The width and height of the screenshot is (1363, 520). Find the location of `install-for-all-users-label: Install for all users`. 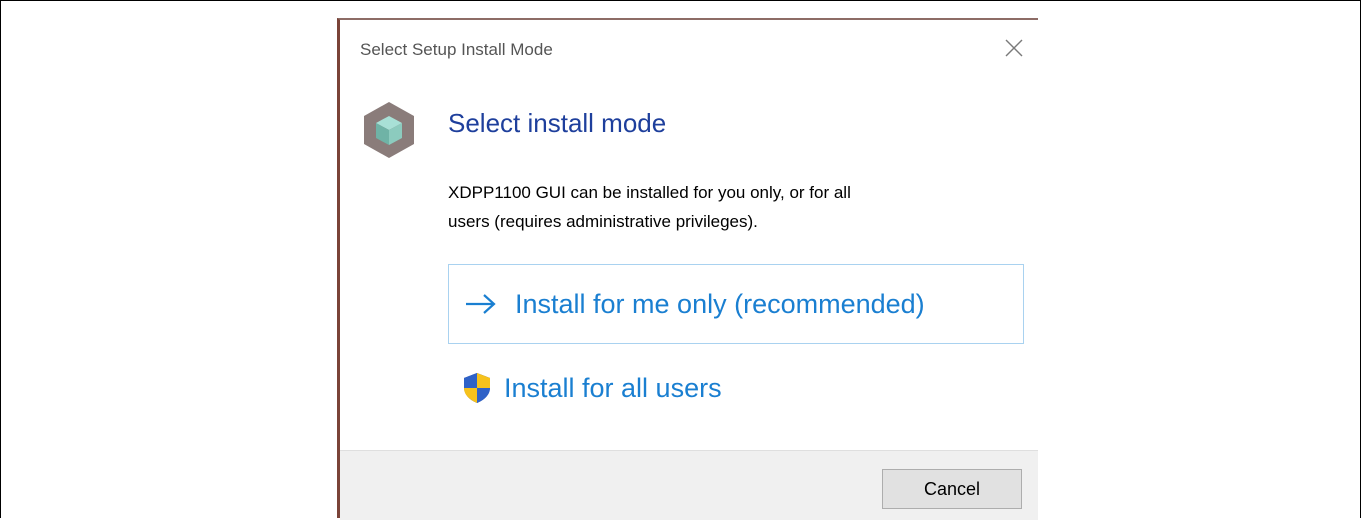

install-for-all-users-label: Install for all users is located at coordinates (613, 387).